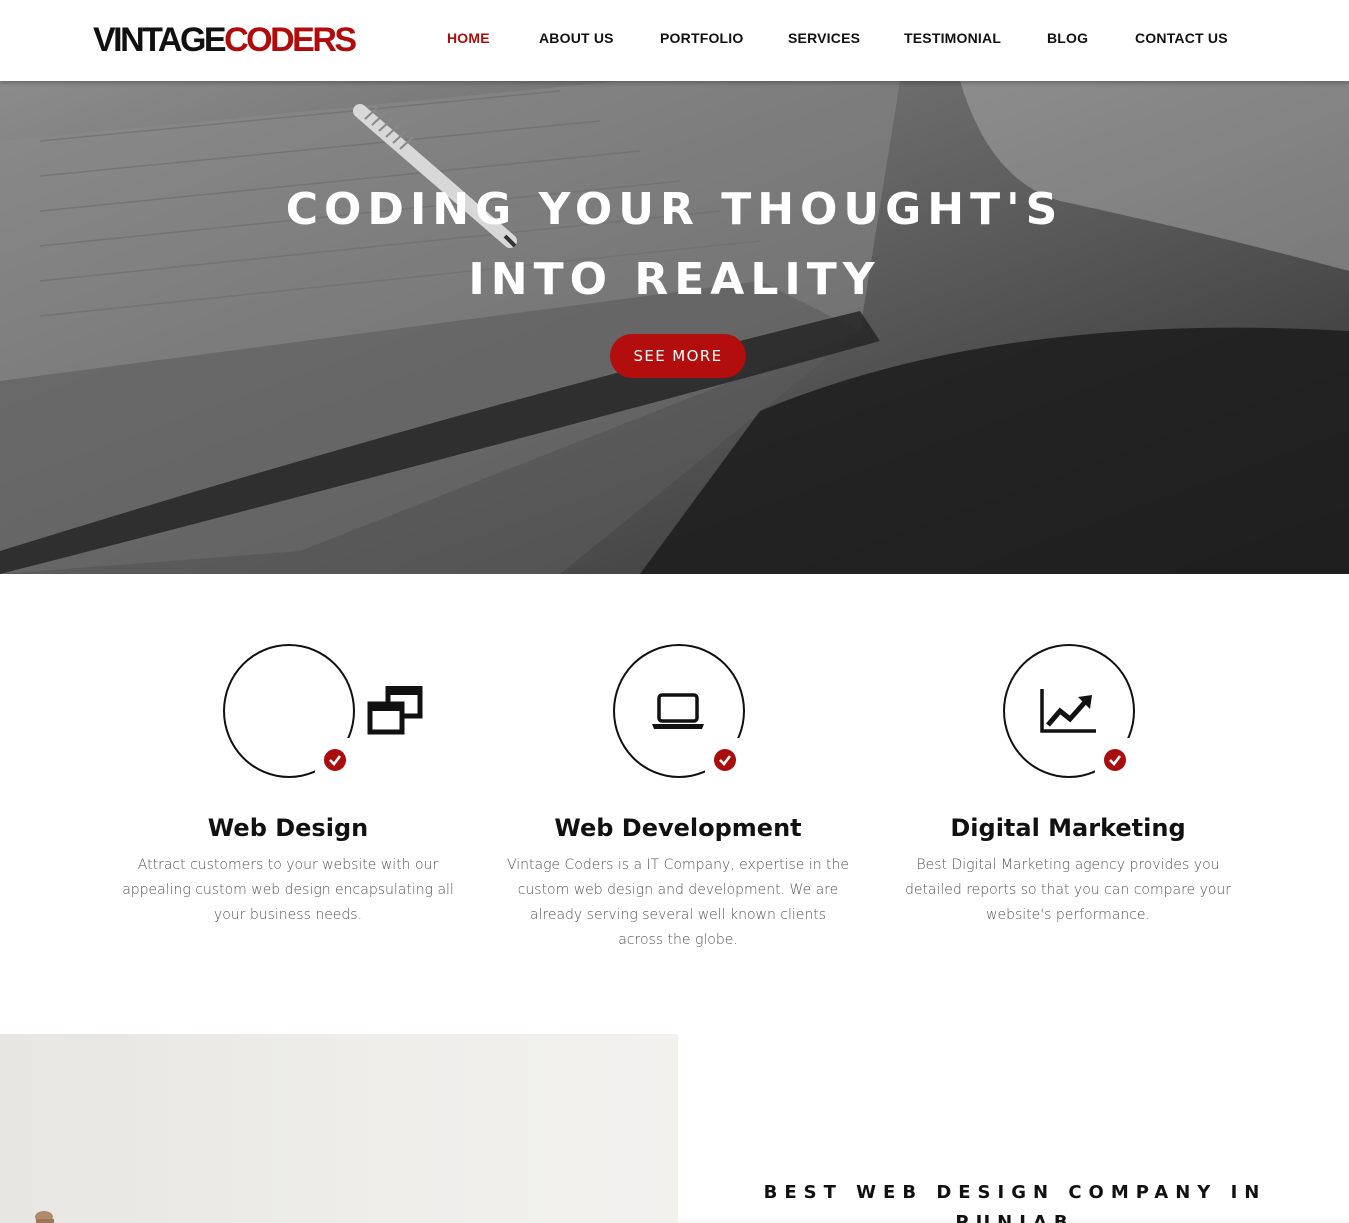 This screenshot has height=1223, width=1349. Describe the element at coordinates (1067, 38) in the screenshot. I see `nav-blog: BLOG` at that location.